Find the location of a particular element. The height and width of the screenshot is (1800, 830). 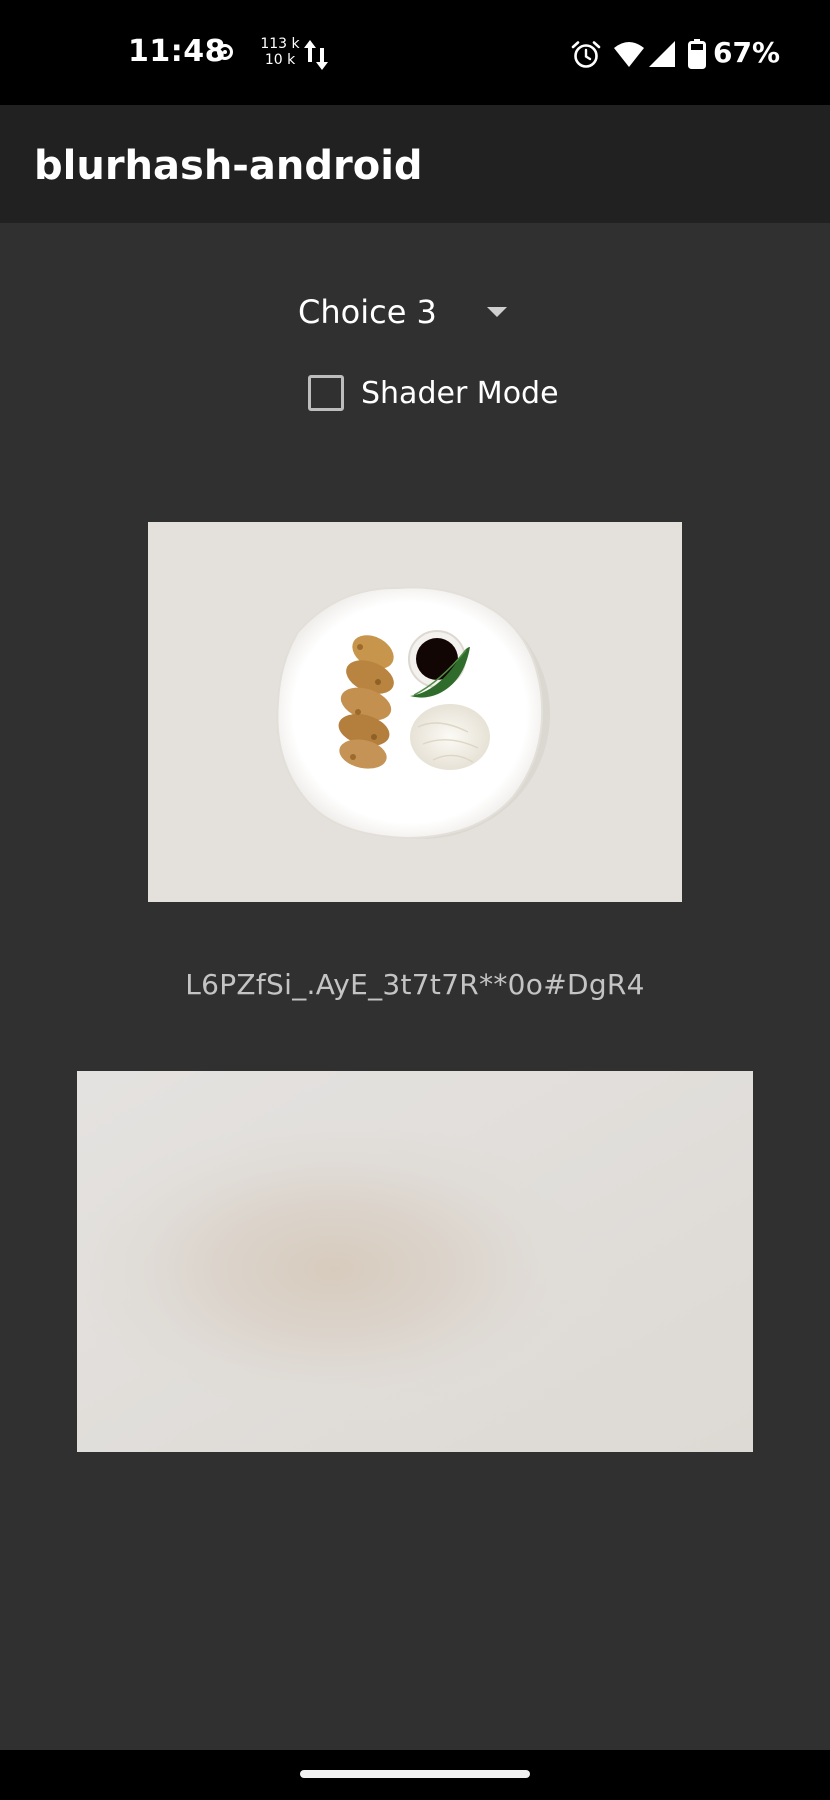

status-bar: 11:48 113 k 10 k 67% is located at coordinates (415, 52).